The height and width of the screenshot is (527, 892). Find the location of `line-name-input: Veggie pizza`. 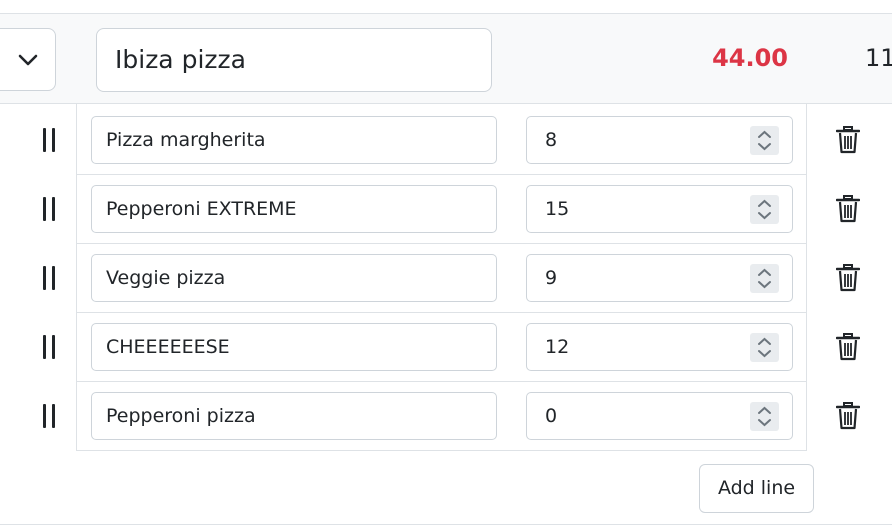

line-name-input: Veggie pizza is located at coordinates (294, 278).